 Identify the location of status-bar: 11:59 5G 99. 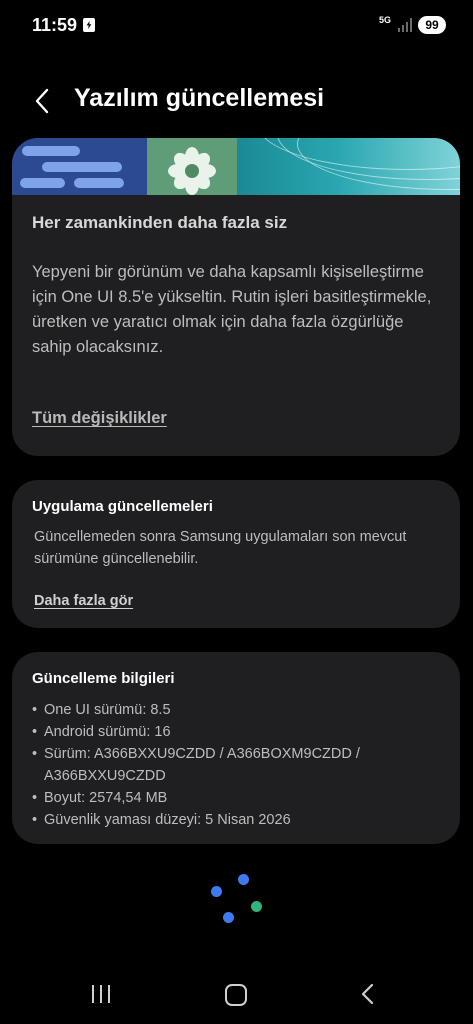
(236, 26).